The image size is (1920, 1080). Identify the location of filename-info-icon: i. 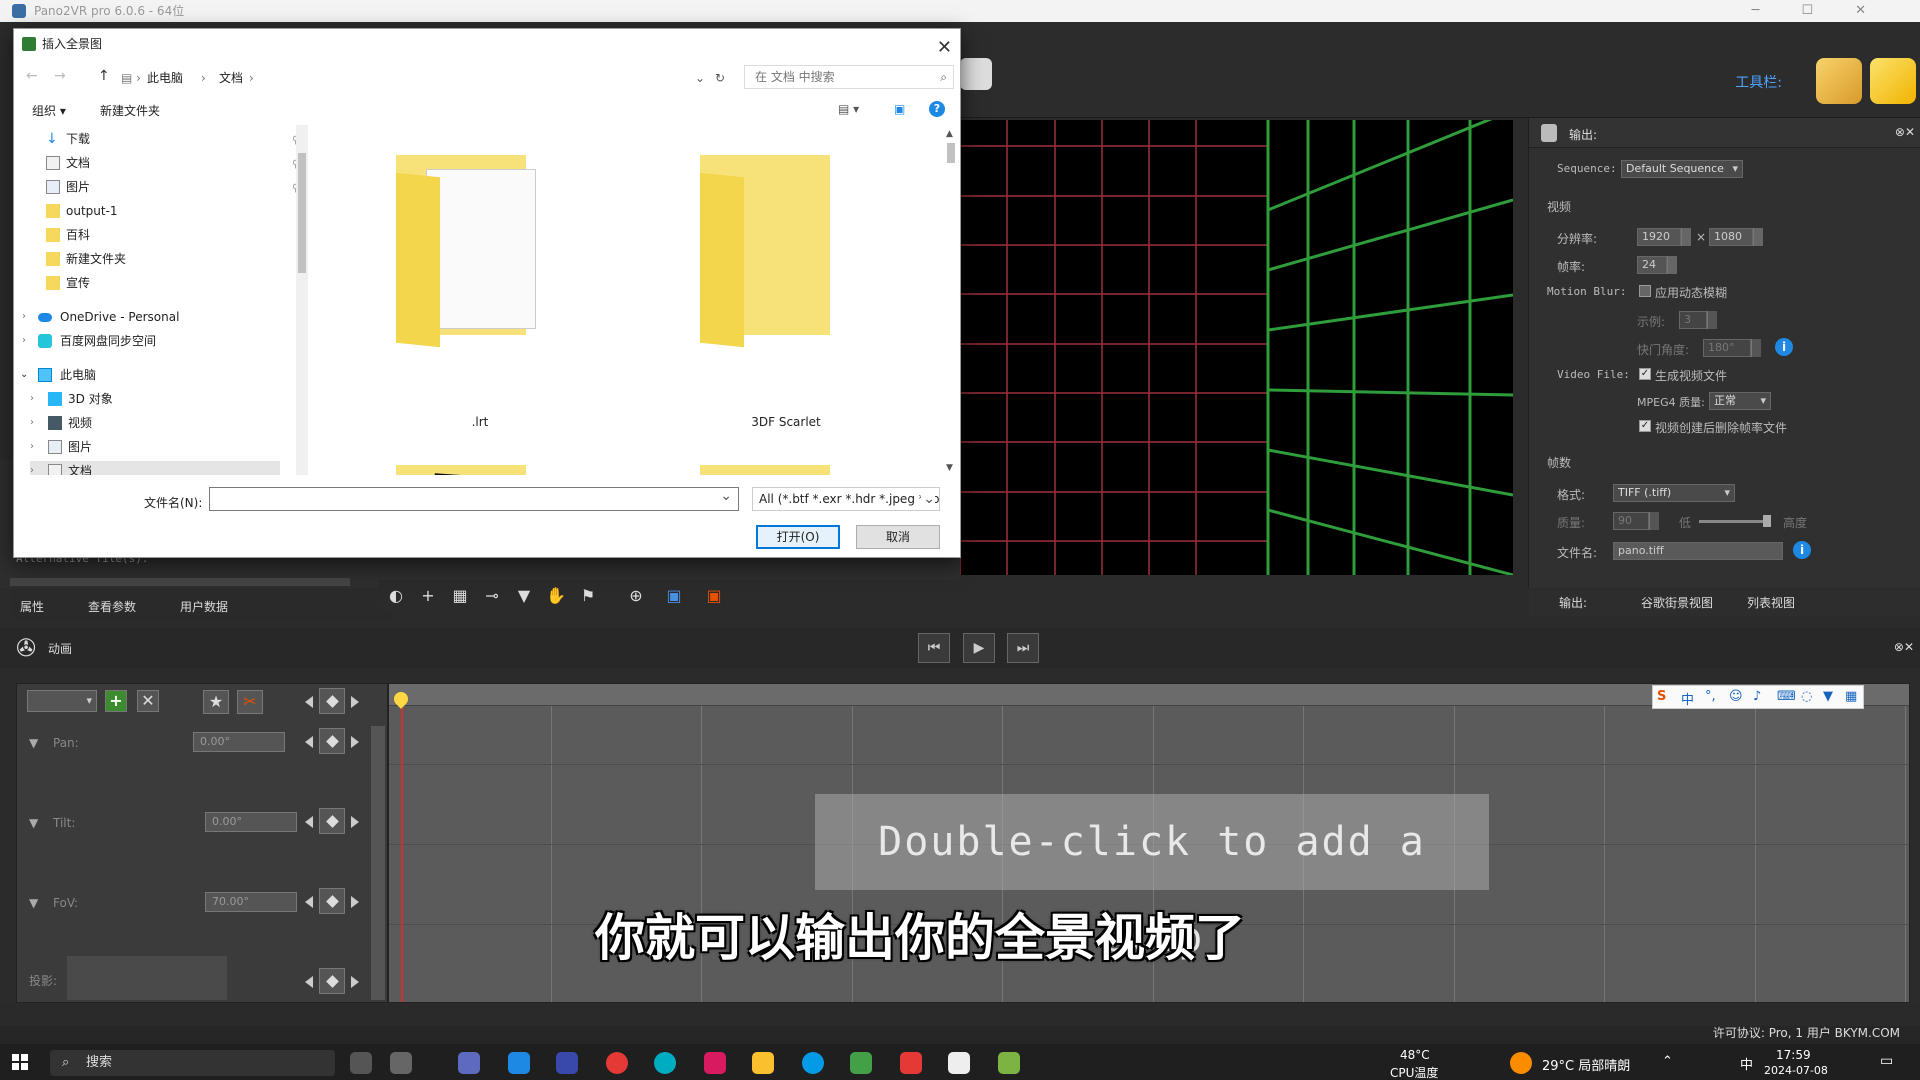
(1802, 550).